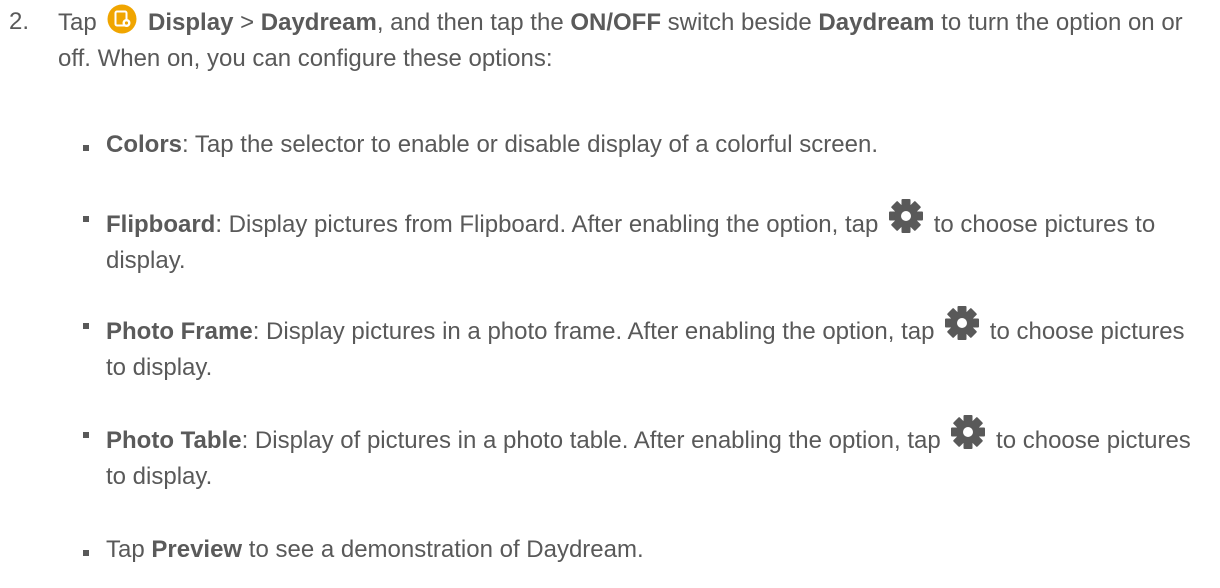  I want to click on option-title: Flipboard, so click(161, 224).